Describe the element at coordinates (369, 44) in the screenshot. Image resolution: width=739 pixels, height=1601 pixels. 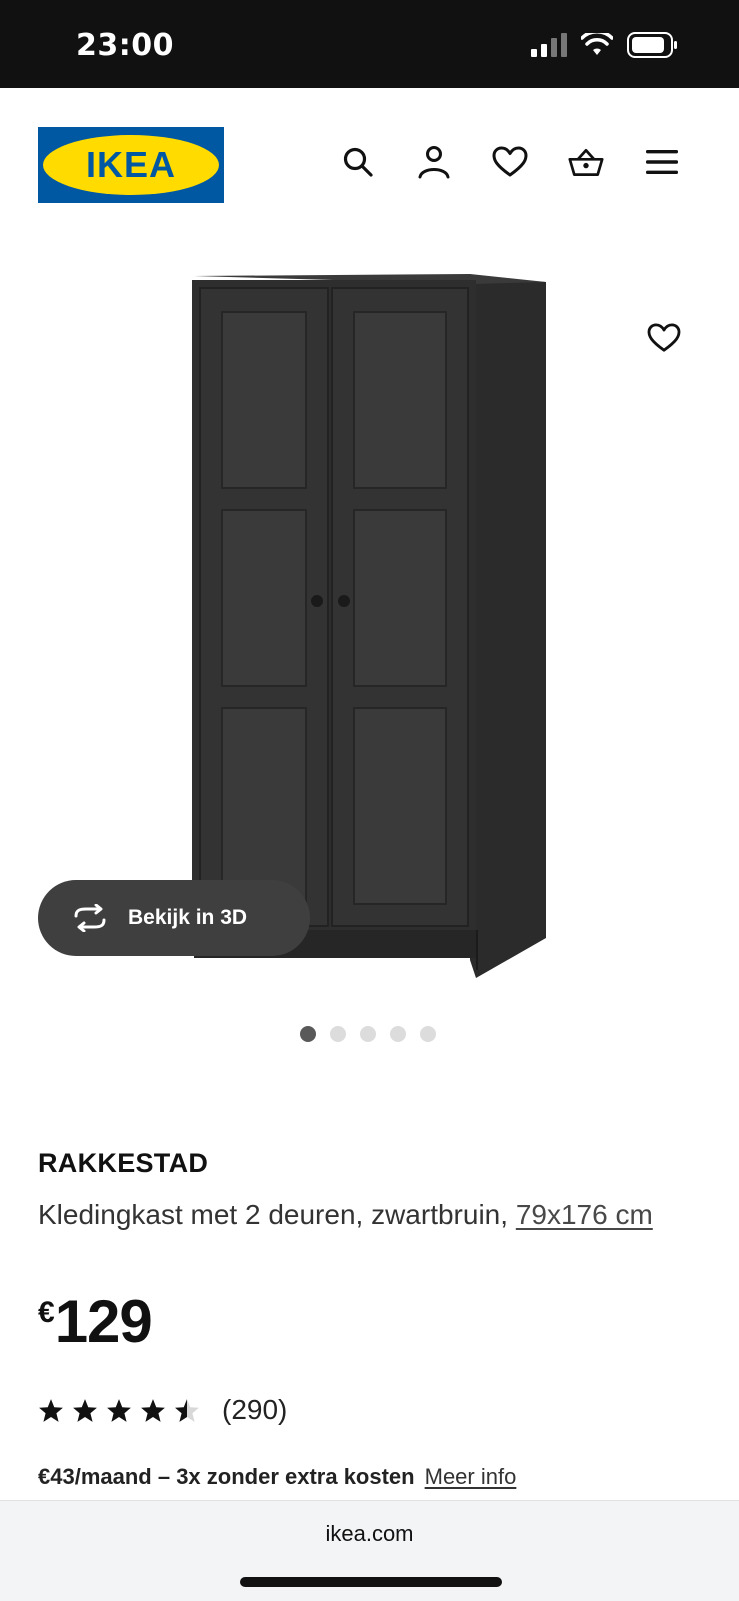
I see `status-bar: 23:00` at that location.